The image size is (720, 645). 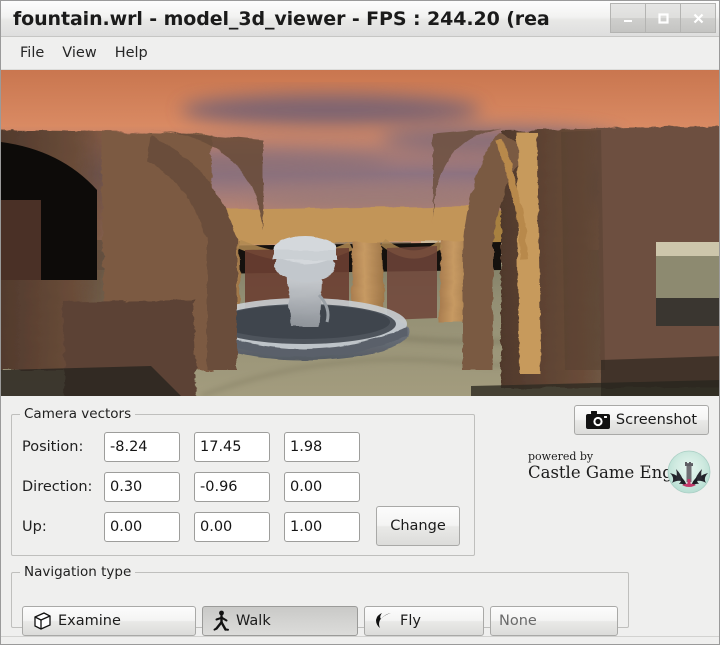 I want to click on camera-vectors-legend: Camera vectors, so click(x=78, y=414).